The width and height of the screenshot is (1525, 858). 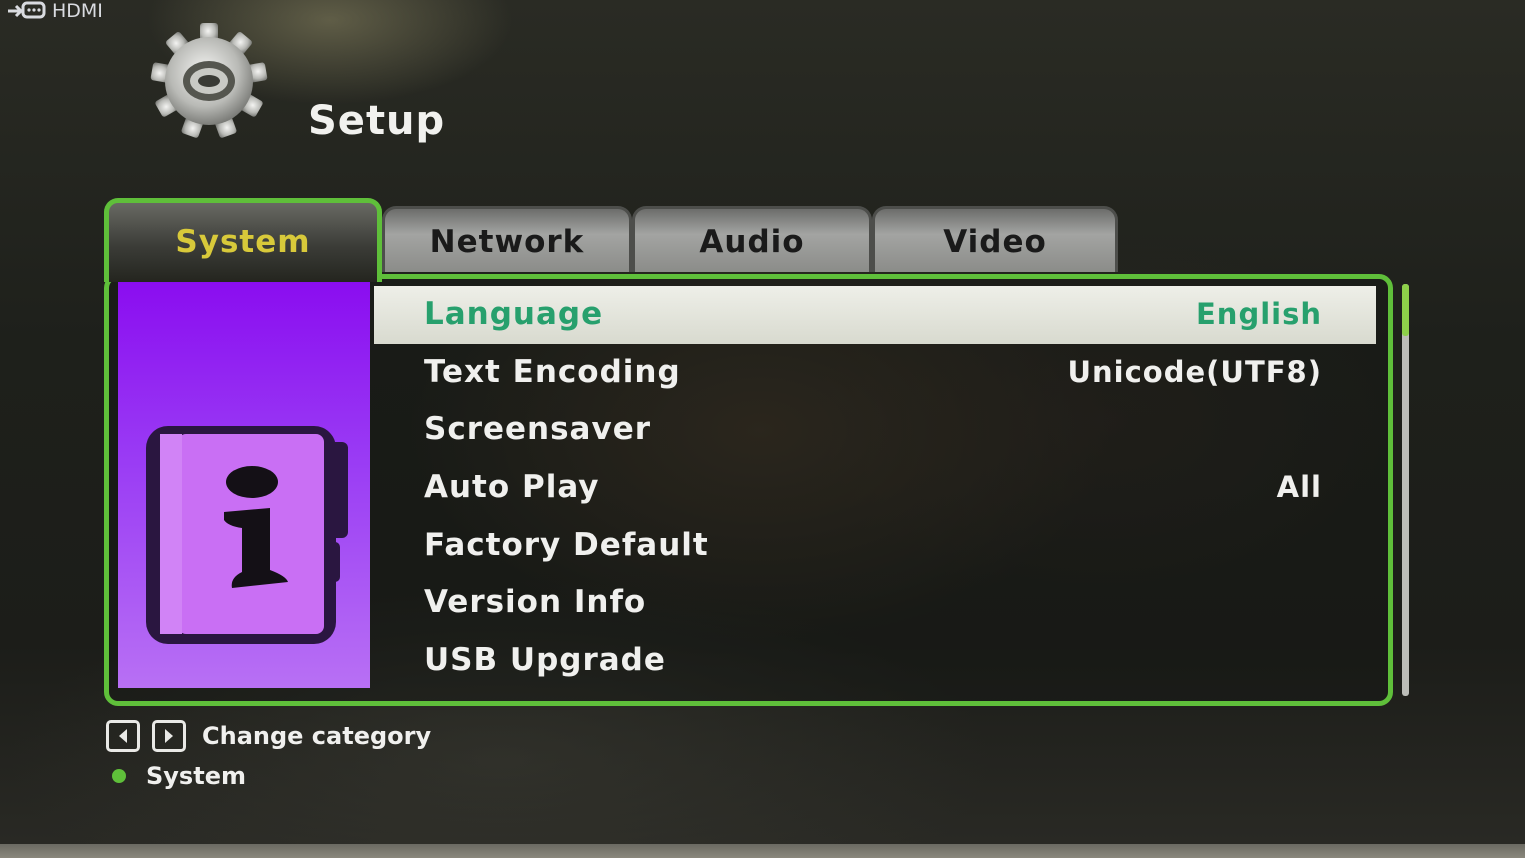 I want to click on navigation-hint: Change category, so click(x=268, y=736).